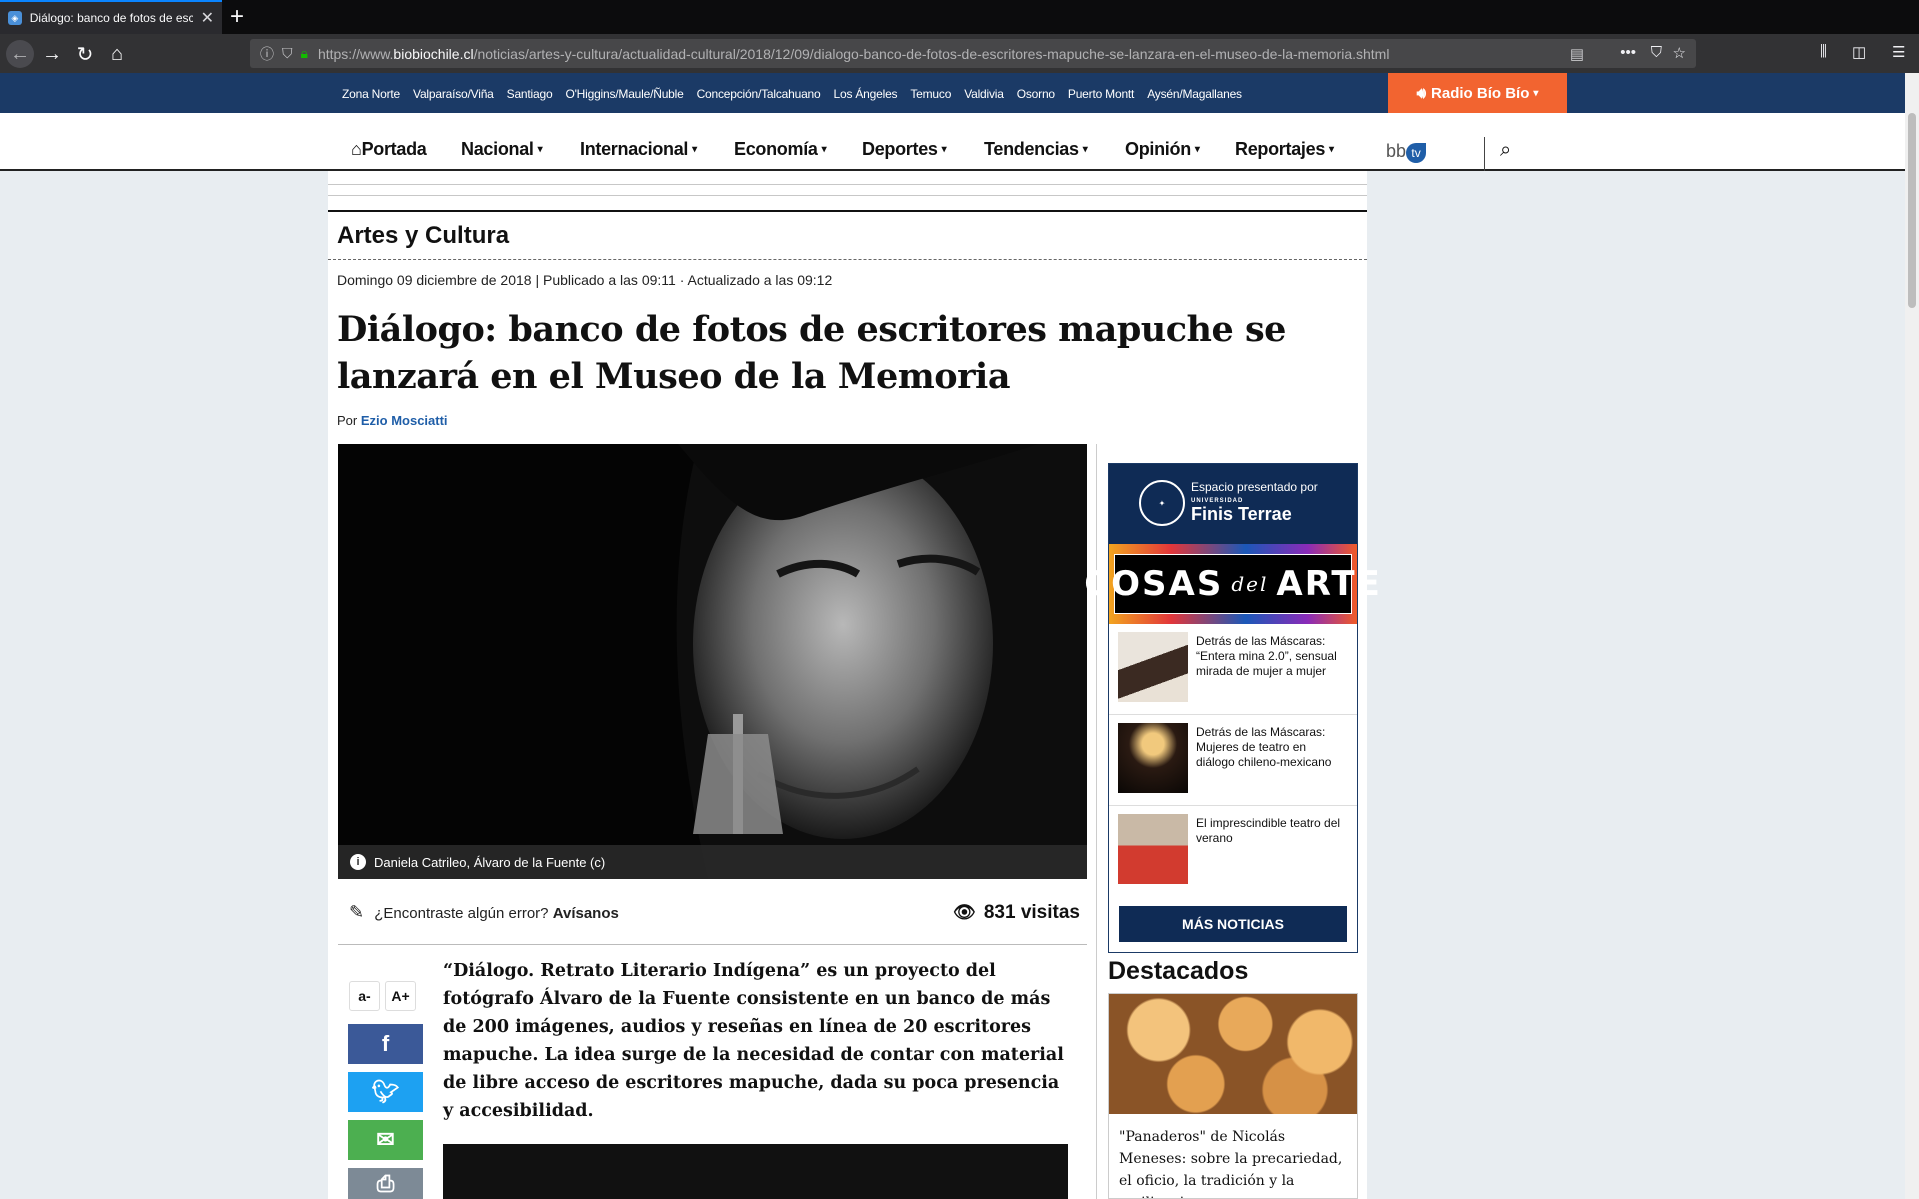 The width and height of the screenshot is (1919, 1199). What do you see at coordinates (1421, 93) in the screenshot?
I see `speaker-icon: 🔊︎` at bounding box center [1421, 93].